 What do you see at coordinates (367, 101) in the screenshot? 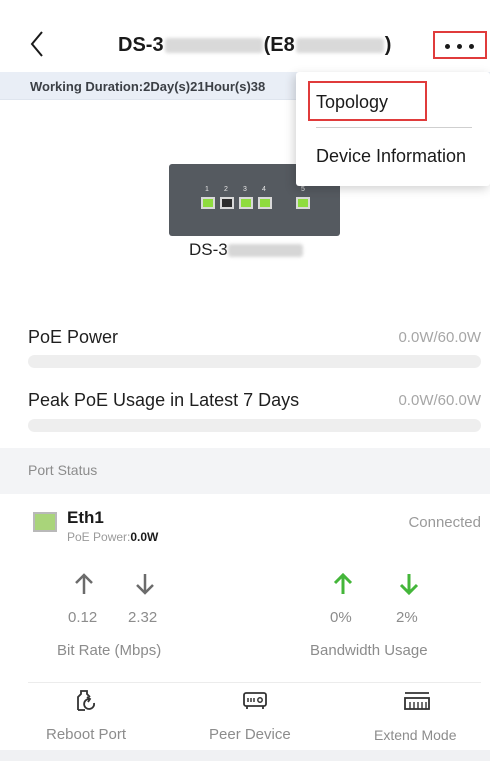
I see `menu-item-topology: Topology` at bounding box center [367, 101].